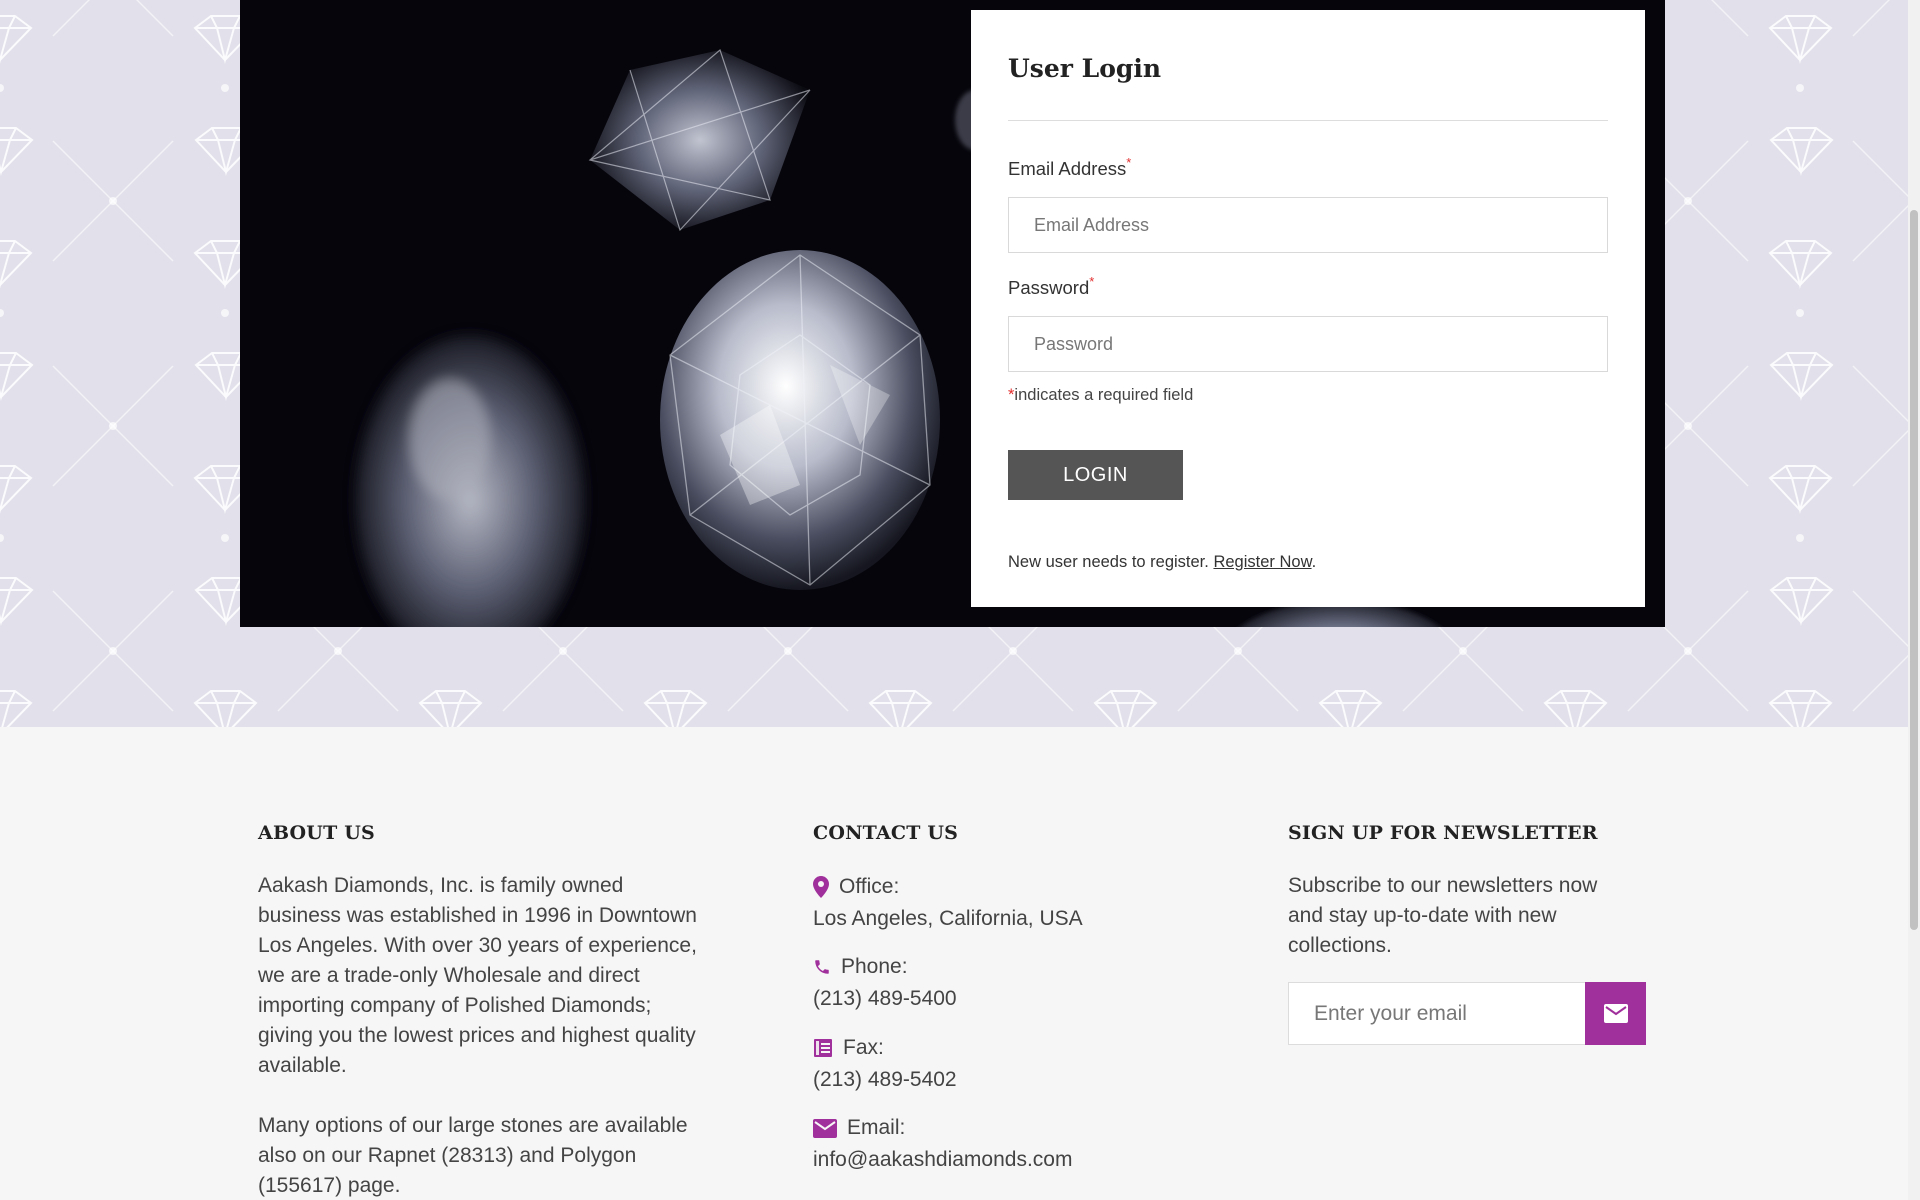 The width and height of the screenshot is (1920, 1200). I want to click on vertical-scrollbar, so click(1914, 600).